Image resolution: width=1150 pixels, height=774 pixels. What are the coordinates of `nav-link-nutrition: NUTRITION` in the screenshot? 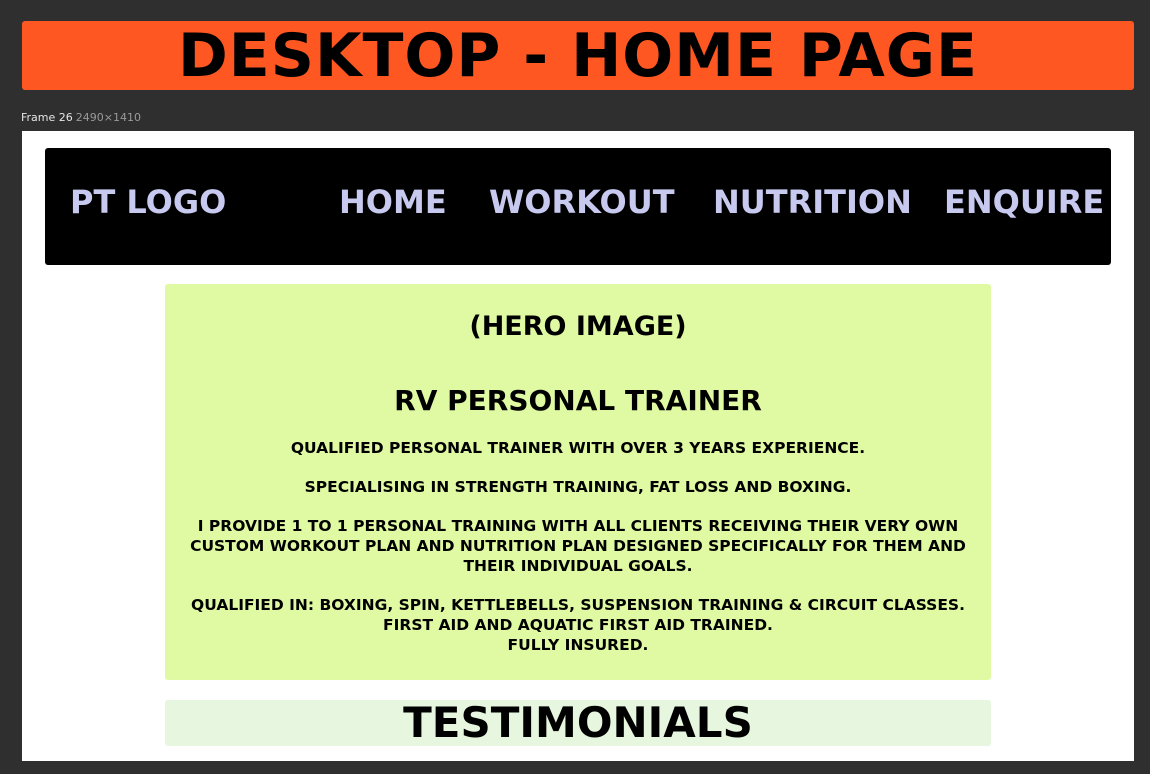 It's located at (812, 202).